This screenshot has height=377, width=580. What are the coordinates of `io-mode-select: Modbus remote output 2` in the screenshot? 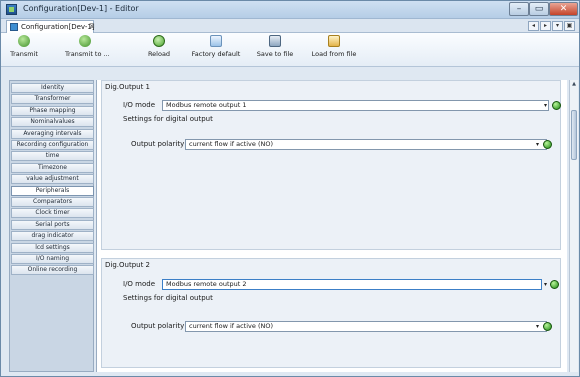 It's located at (352, 284).